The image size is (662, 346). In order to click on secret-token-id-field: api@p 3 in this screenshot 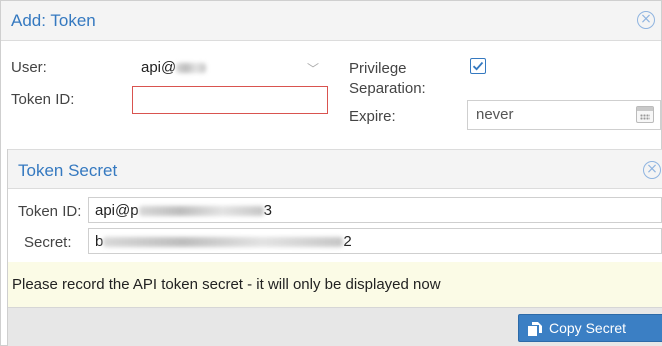, I will do `click(375, 210)`.